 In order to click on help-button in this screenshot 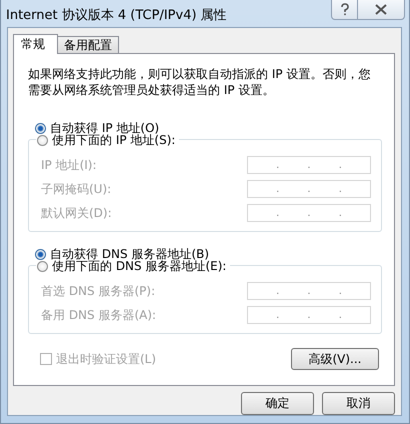, I will do `click(344, 10)`.